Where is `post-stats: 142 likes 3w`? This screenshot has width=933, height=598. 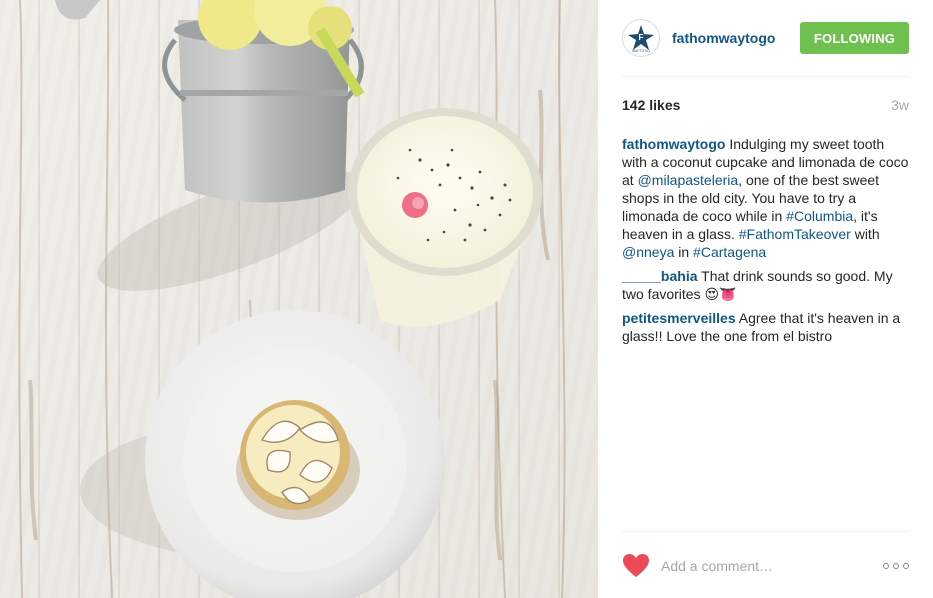
post-stats: 142 likes 3w is located at coordinates (765, 105).